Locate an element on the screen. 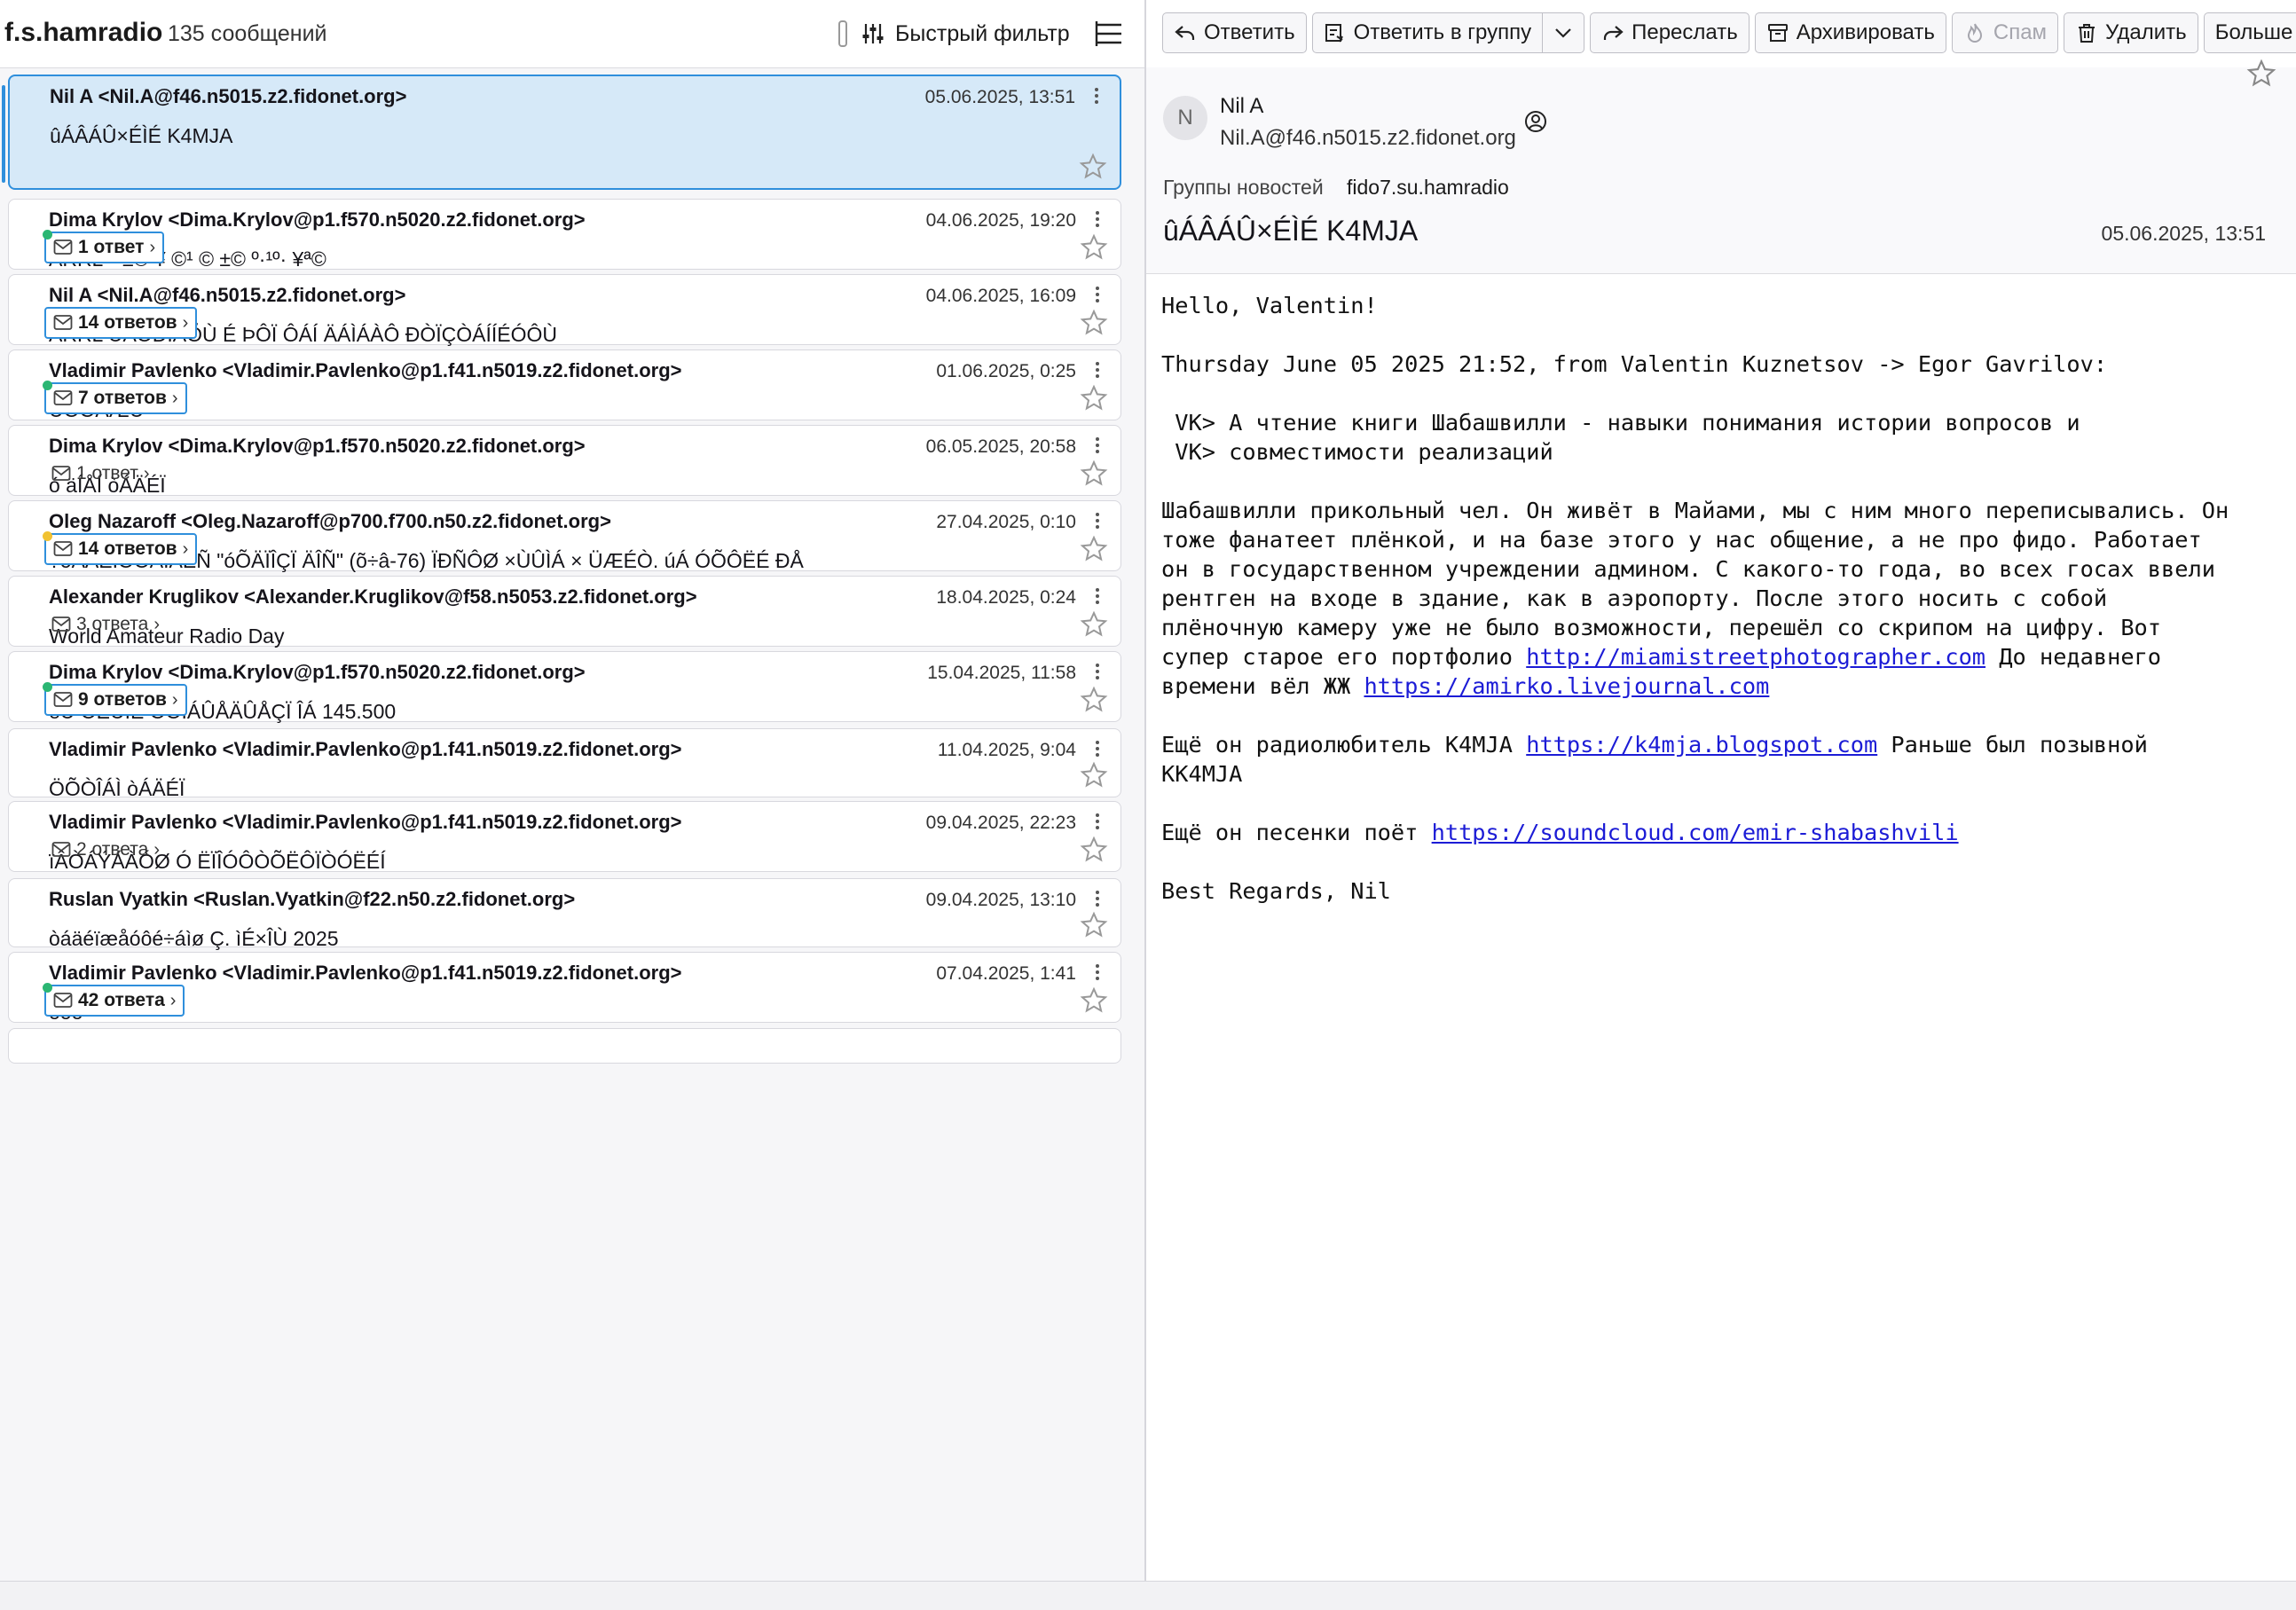 This screenshot has height=1610, width=2296. add-contact-icon is located at coordinates (1535, 121).